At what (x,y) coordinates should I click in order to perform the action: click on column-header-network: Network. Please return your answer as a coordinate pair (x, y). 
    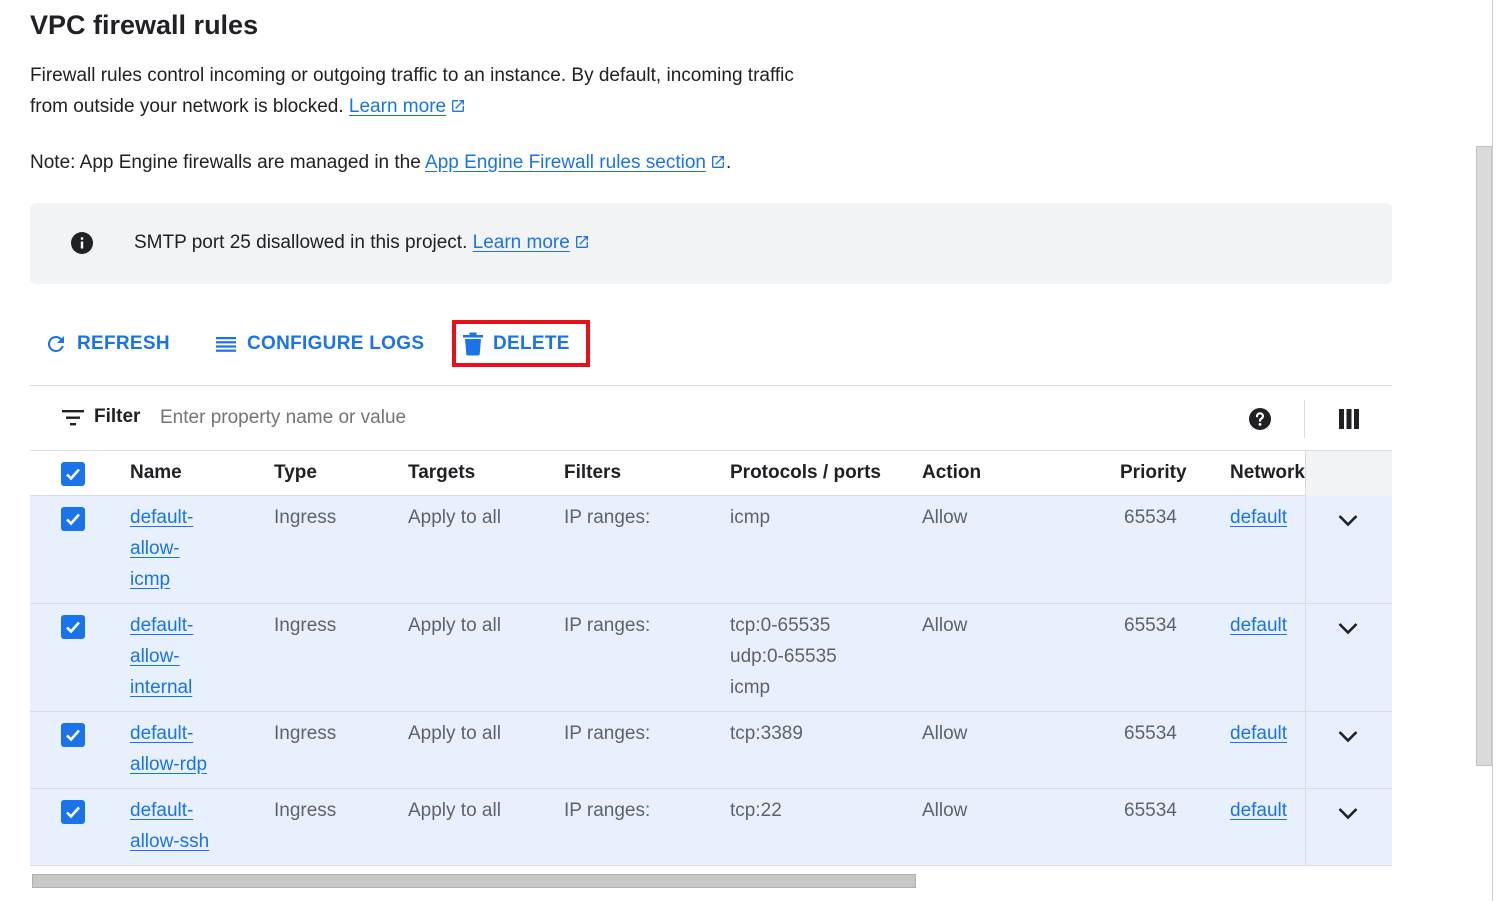
    Looking at the image, I should click on (1267, 473).